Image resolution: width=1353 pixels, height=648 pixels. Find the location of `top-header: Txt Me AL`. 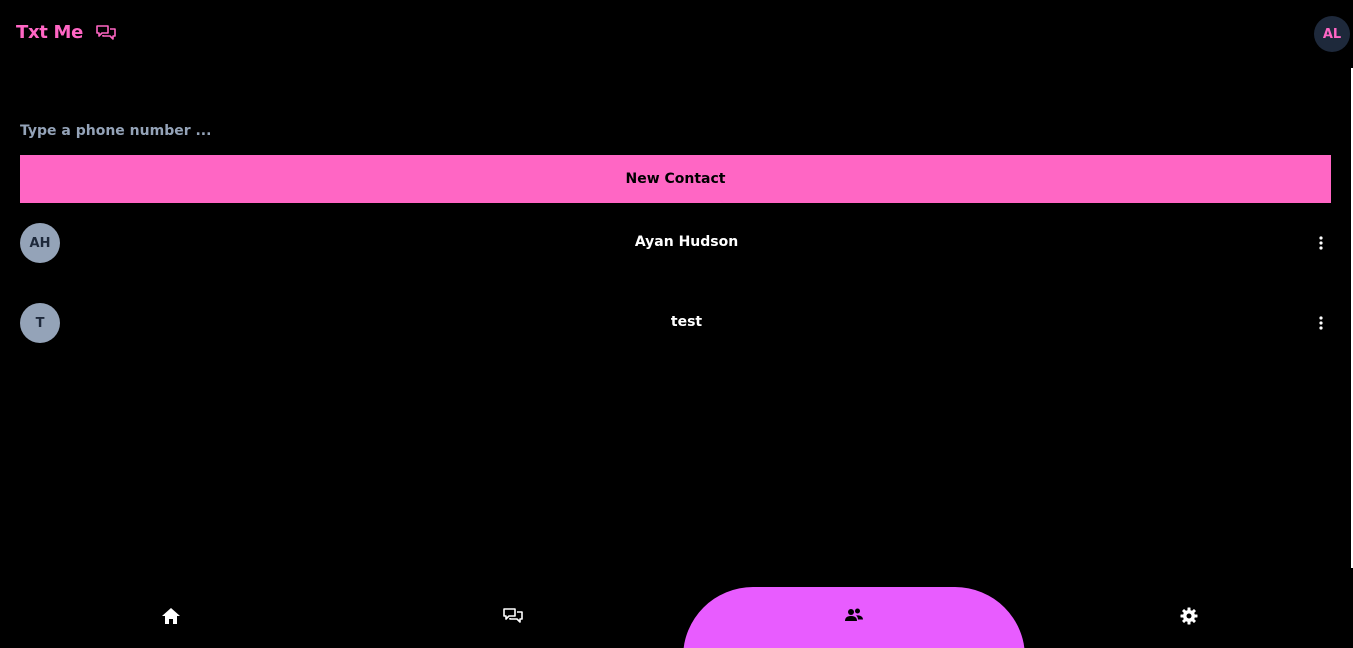

top-header: Txt Me AL is located at coordinates (676, 34).